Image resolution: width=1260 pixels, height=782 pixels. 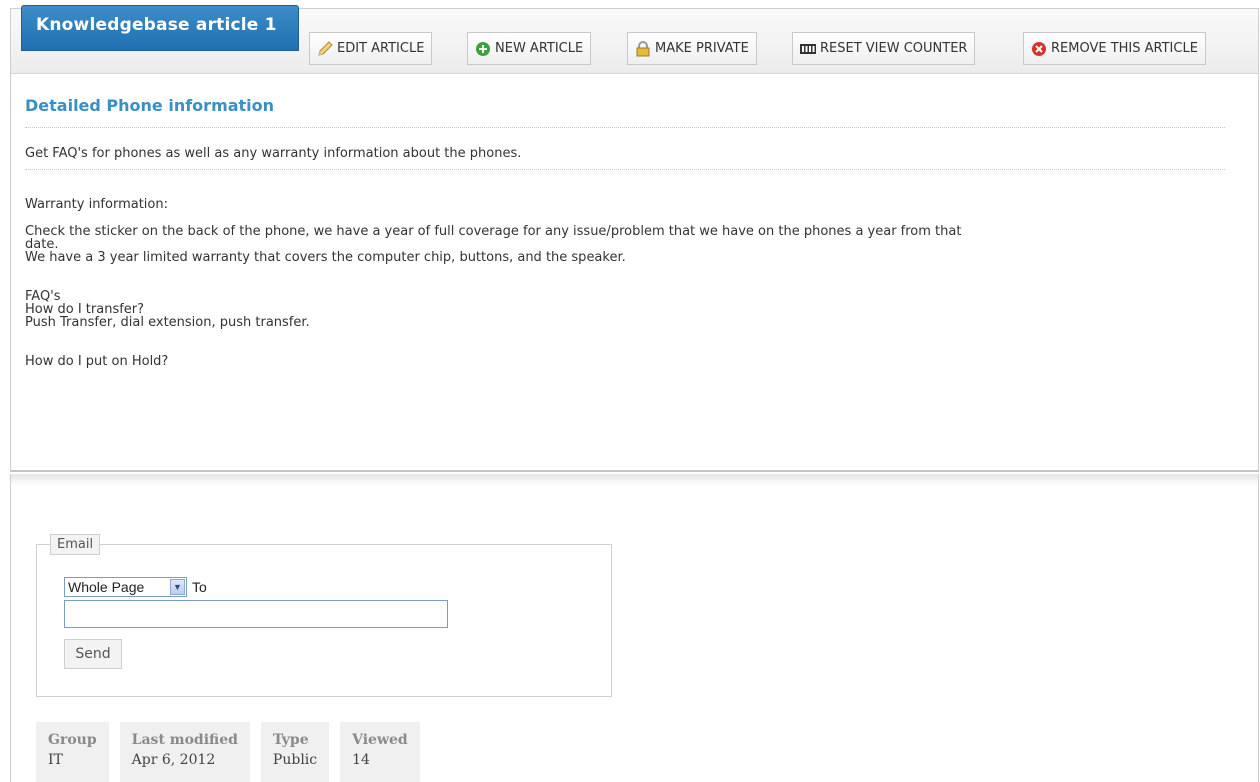 I want to click on meta-type: Type Public, so click(x=295, y=752).